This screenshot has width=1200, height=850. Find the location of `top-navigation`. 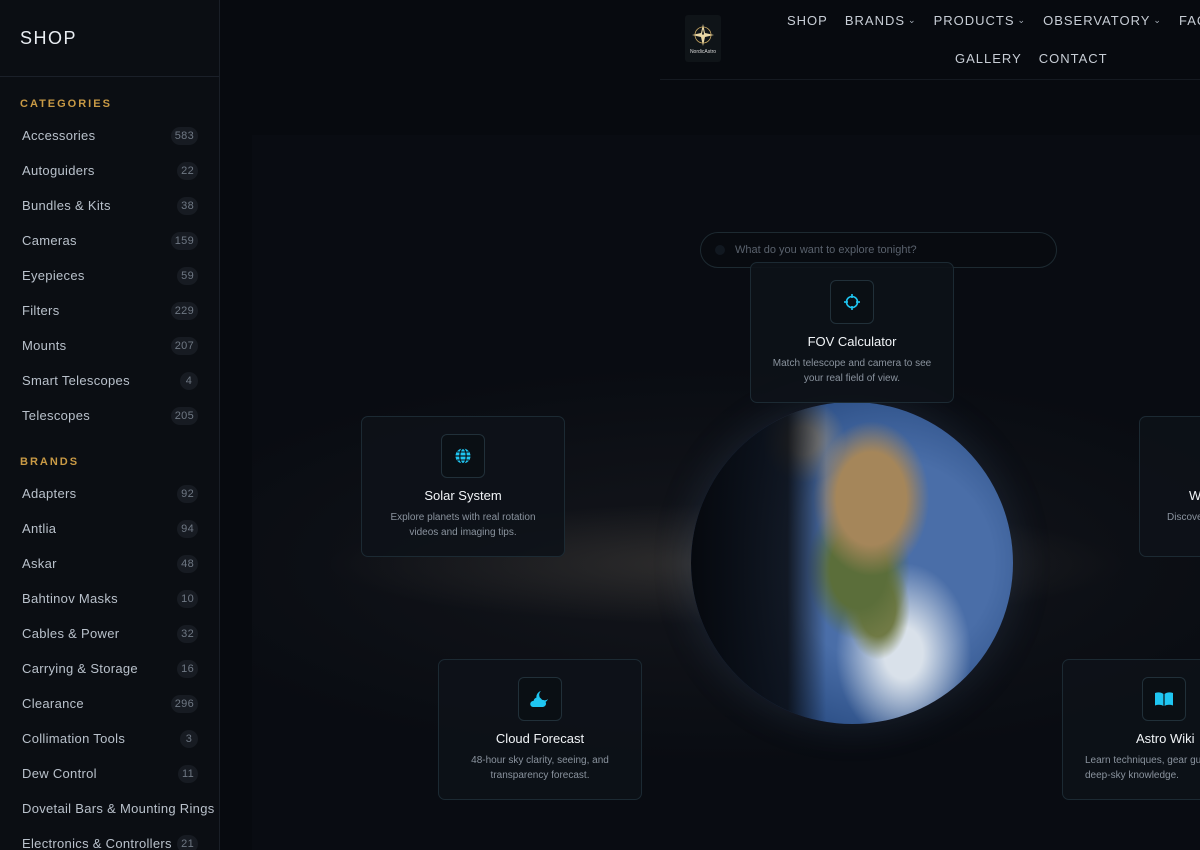

top-navigation is located at coordinates (930, 40).